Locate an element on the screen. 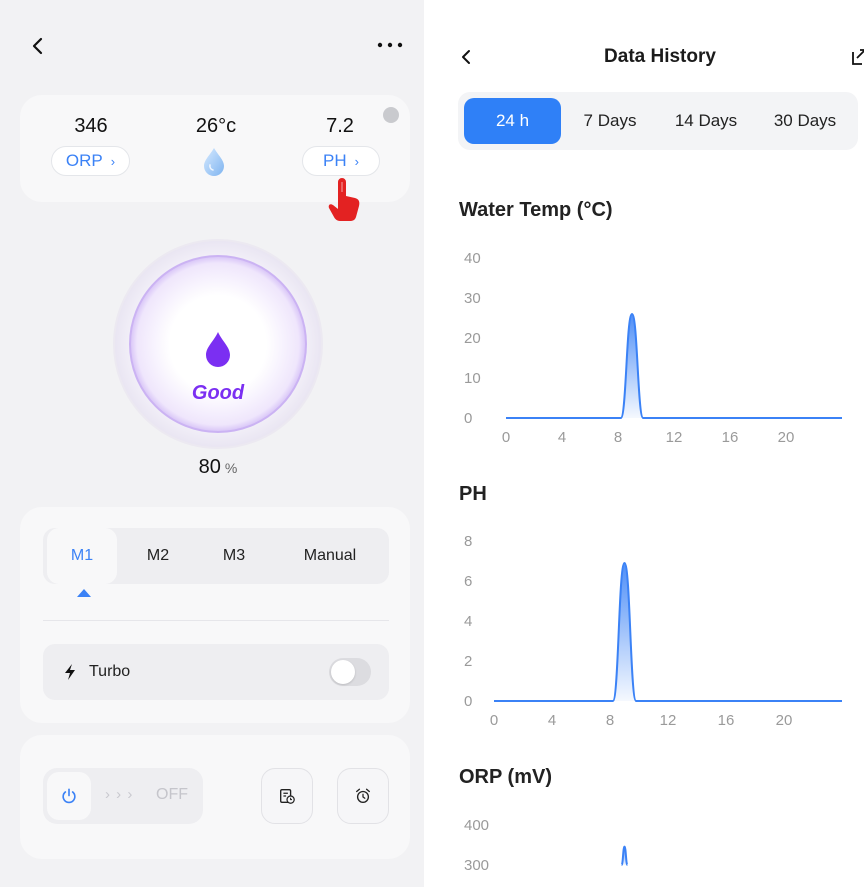 Image resolution: width=864 pixels, height=887 pixels. orp-button: ORP › is located at coordinates (90, 161).